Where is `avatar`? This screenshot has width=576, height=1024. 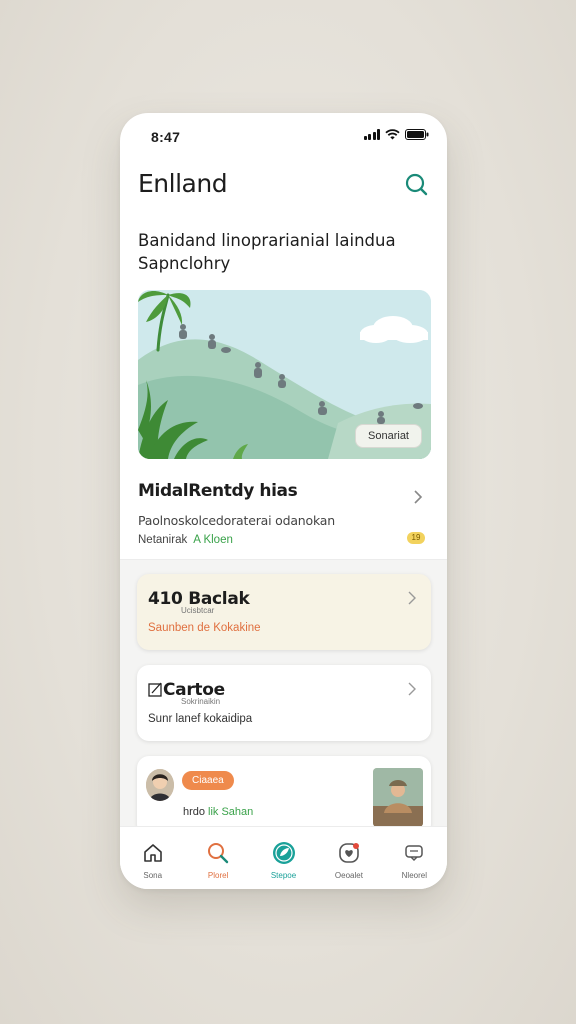
avatar is located at coordinates (160, 785).